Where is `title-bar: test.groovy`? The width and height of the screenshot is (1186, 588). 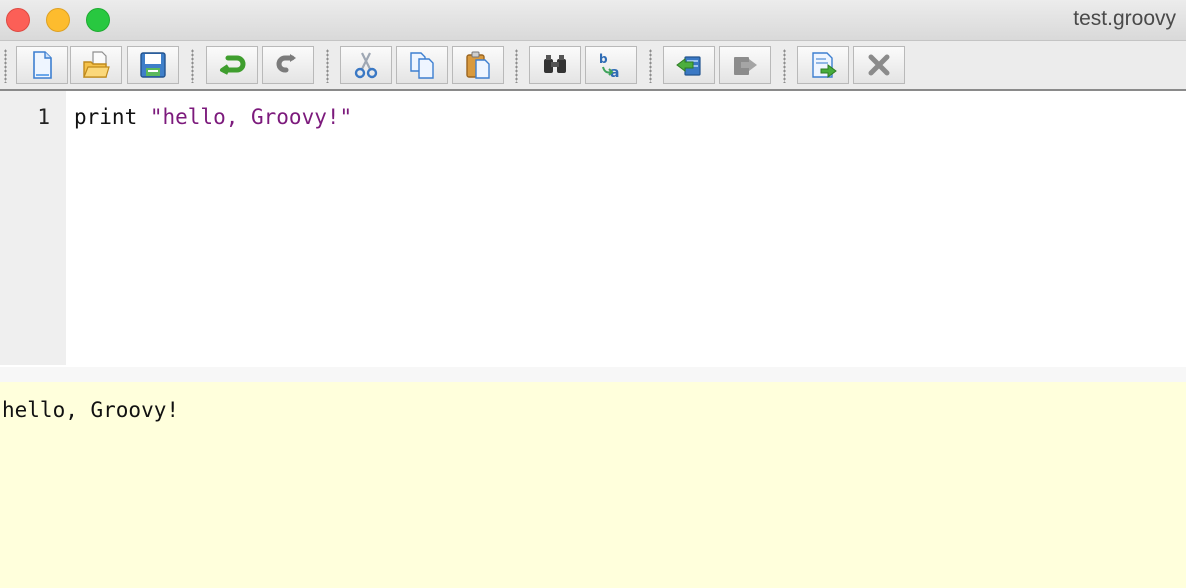 title-bar: test.groovy is located at coordinates (593, 20).